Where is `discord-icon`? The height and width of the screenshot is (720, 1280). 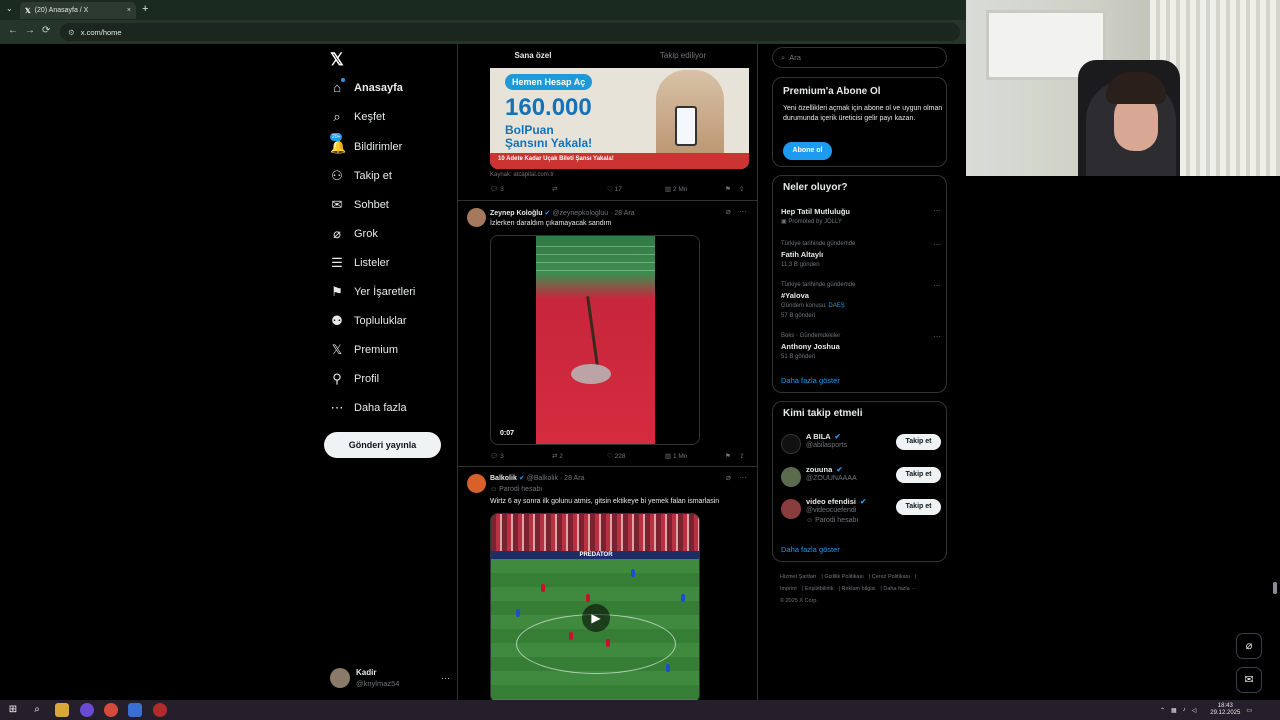 discord-icon is located at coordinates (87, 710).